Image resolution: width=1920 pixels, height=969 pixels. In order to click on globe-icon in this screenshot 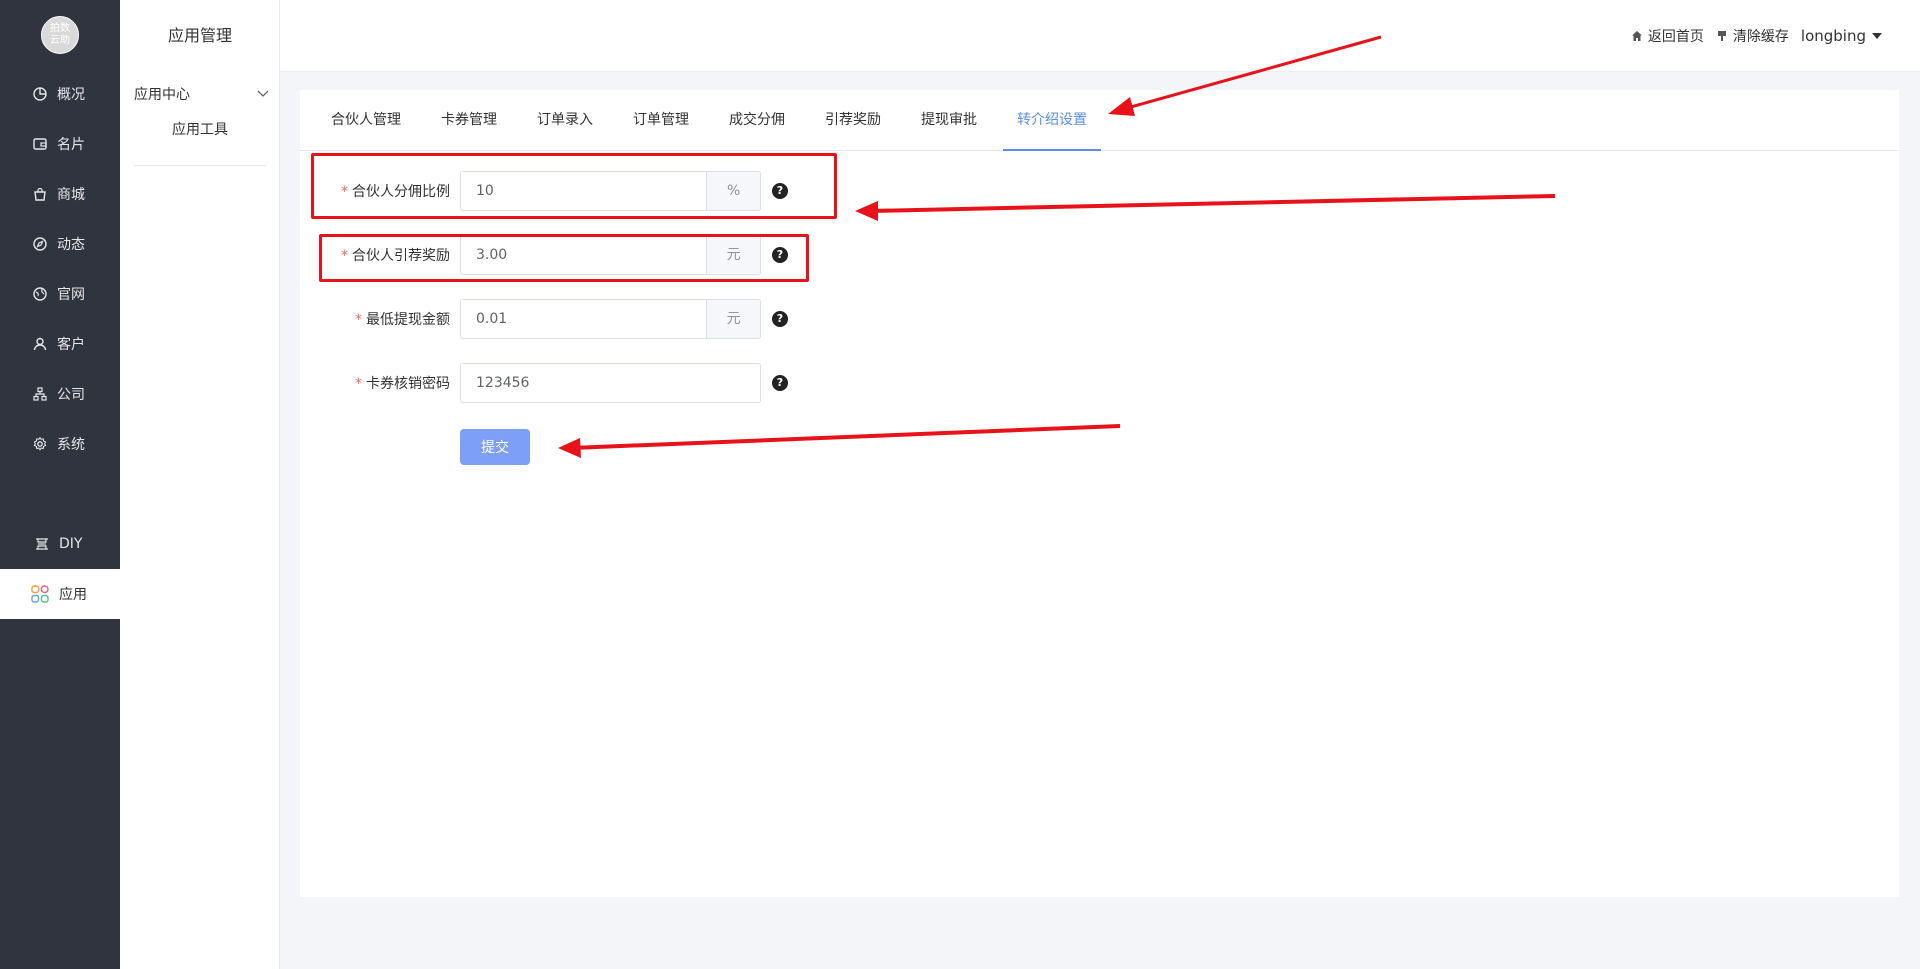, I will do `click(40, 294)`.